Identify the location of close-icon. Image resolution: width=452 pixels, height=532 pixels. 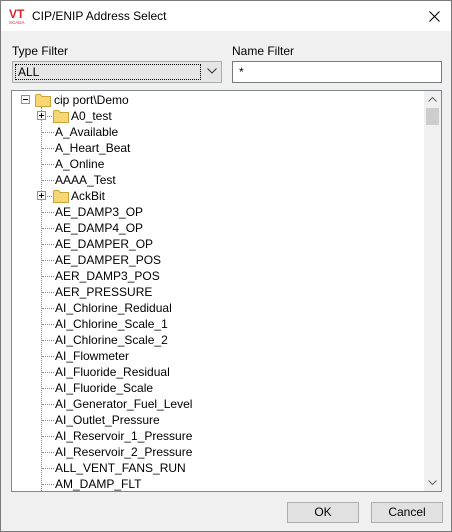
(434, 16).